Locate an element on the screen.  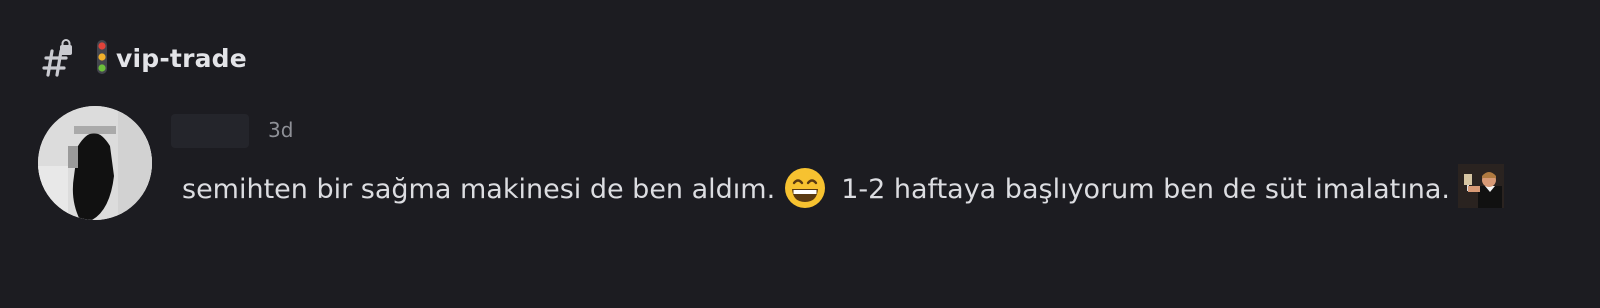
timestamp: 3d is located at coordinates (280, 130).